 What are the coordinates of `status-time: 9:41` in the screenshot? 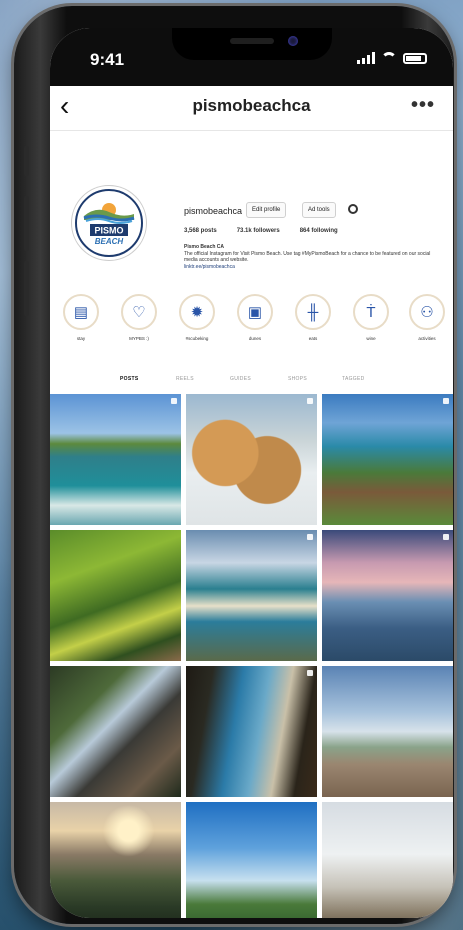 It's located at (107, 59).